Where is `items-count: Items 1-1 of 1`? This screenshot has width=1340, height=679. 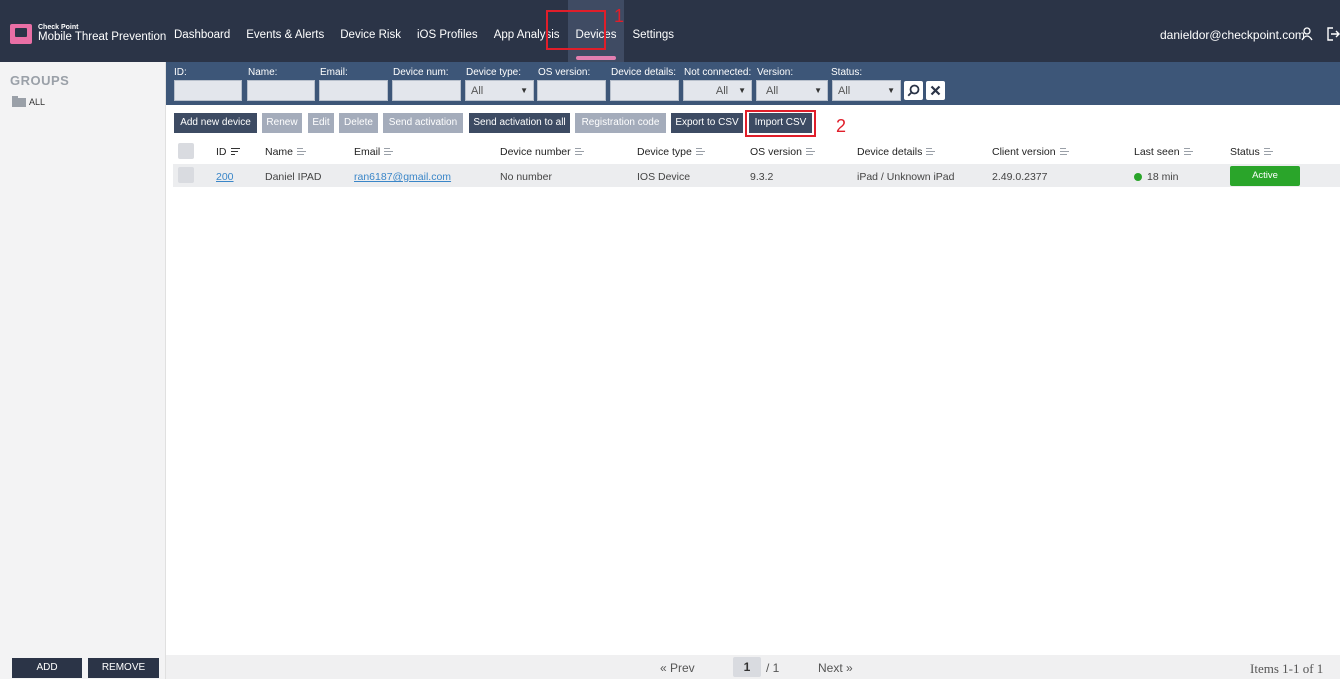 items-count: Items 1-1 of 1 is located at coordinates (1287, 668).